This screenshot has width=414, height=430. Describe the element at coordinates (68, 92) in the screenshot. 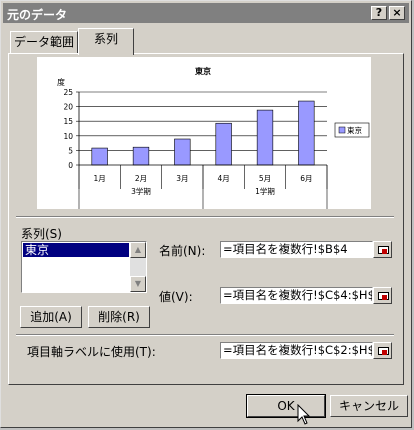

I see `y-tick-label: 25` at that location.